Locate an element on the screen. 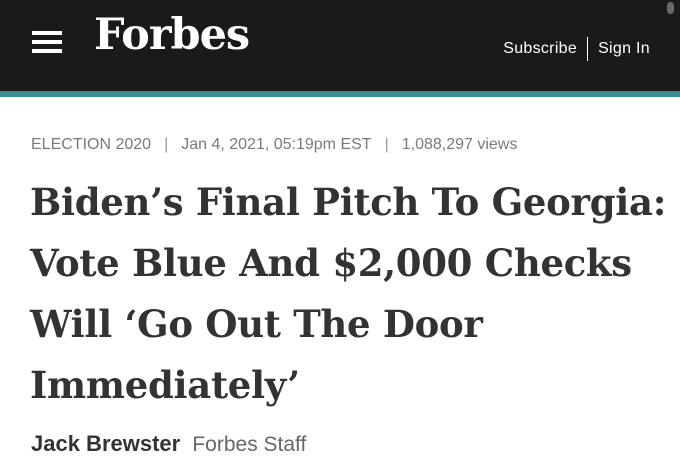 The width and height of the screenshot is (680, 465). publish-date: Jan 4, 2021, 05:19pm EST is located at coordinates (276, 144).